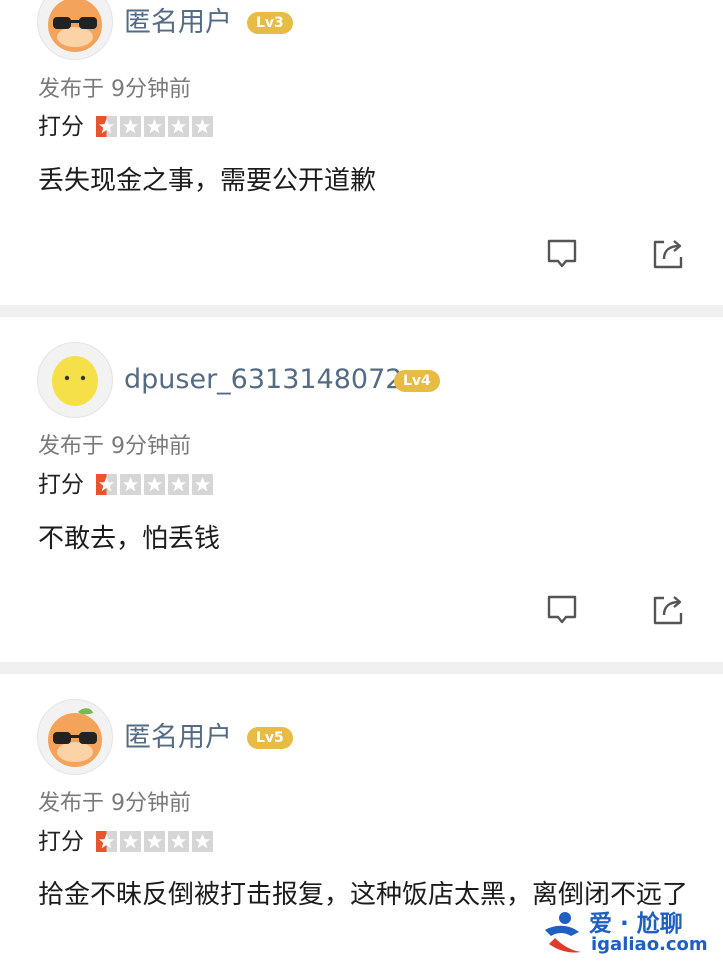  What do you see at coordinates (270, 738) in the screenshot?
I see `level-badge: Lv5` at bounding box center [270, 738].